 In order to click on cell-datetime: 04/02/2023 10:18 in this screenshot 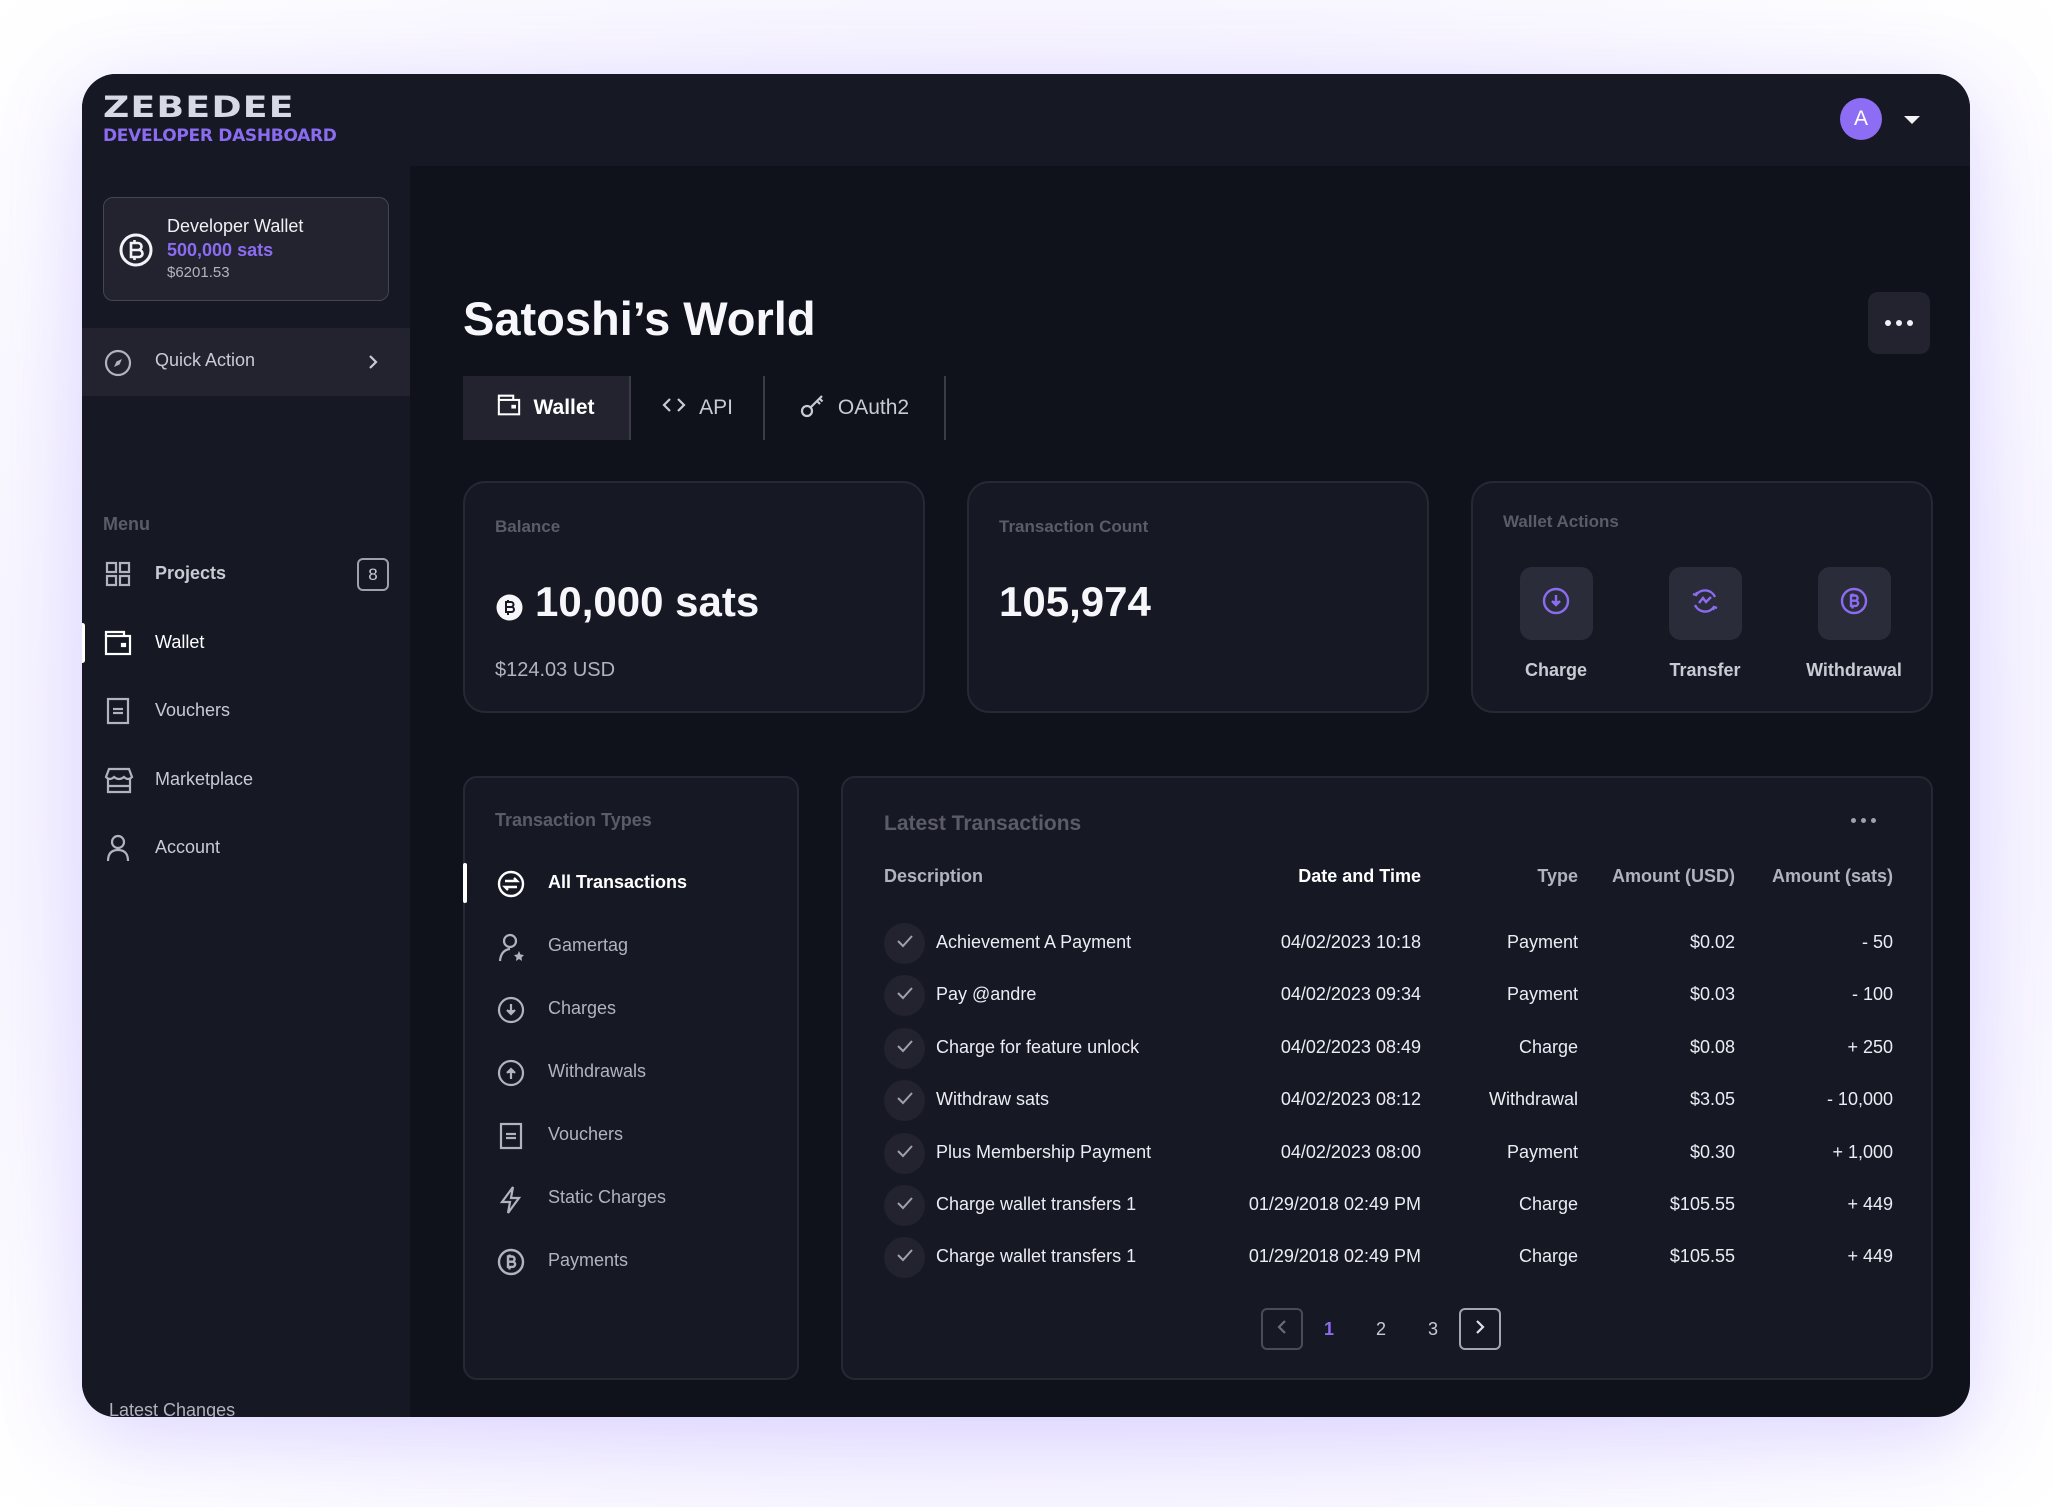, I will do `click(1350, 942)`.